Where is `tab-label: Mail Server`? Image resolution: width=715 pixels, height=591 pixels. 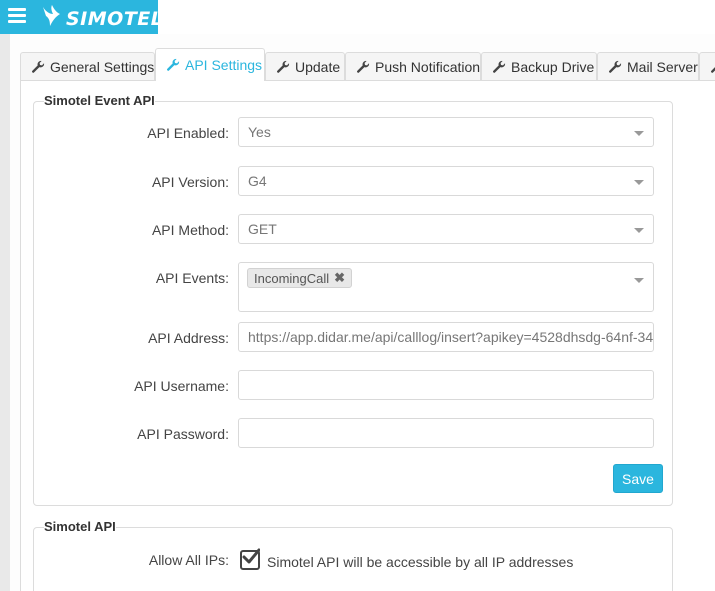
tab-label: Mail Server is located at coordinates (662, 67).